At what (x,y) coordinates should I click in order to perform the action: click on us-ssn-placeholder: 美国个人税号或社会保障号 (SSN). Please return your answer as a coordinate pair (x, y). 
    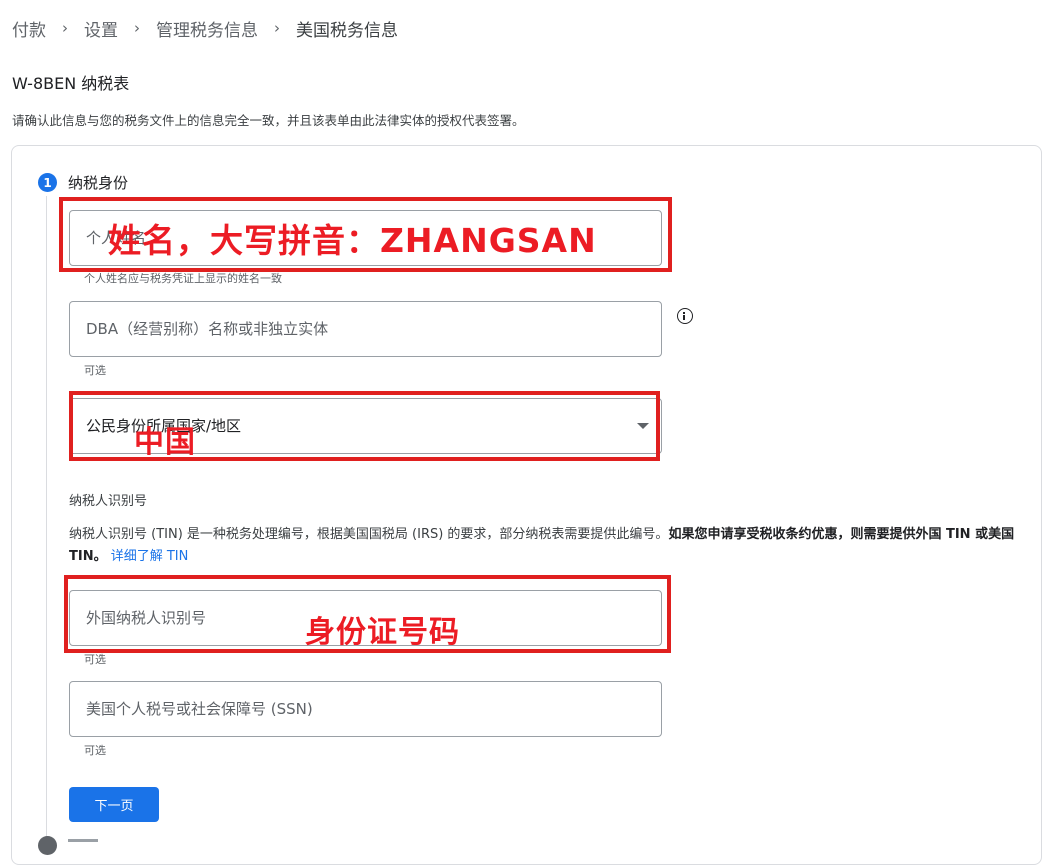
    Looking at the image, I should click on (199, 709).